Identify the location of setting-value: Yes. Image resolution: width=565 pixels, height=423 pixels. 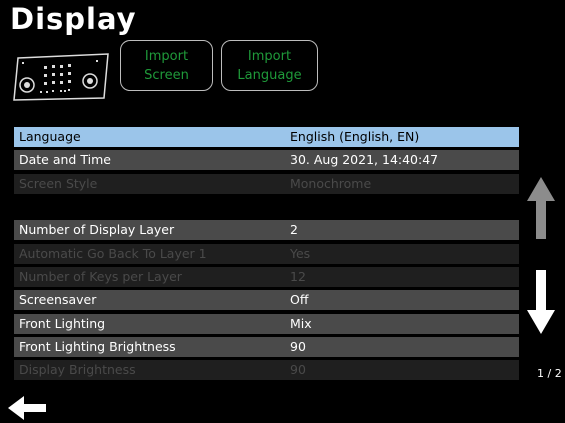
(300, 253).